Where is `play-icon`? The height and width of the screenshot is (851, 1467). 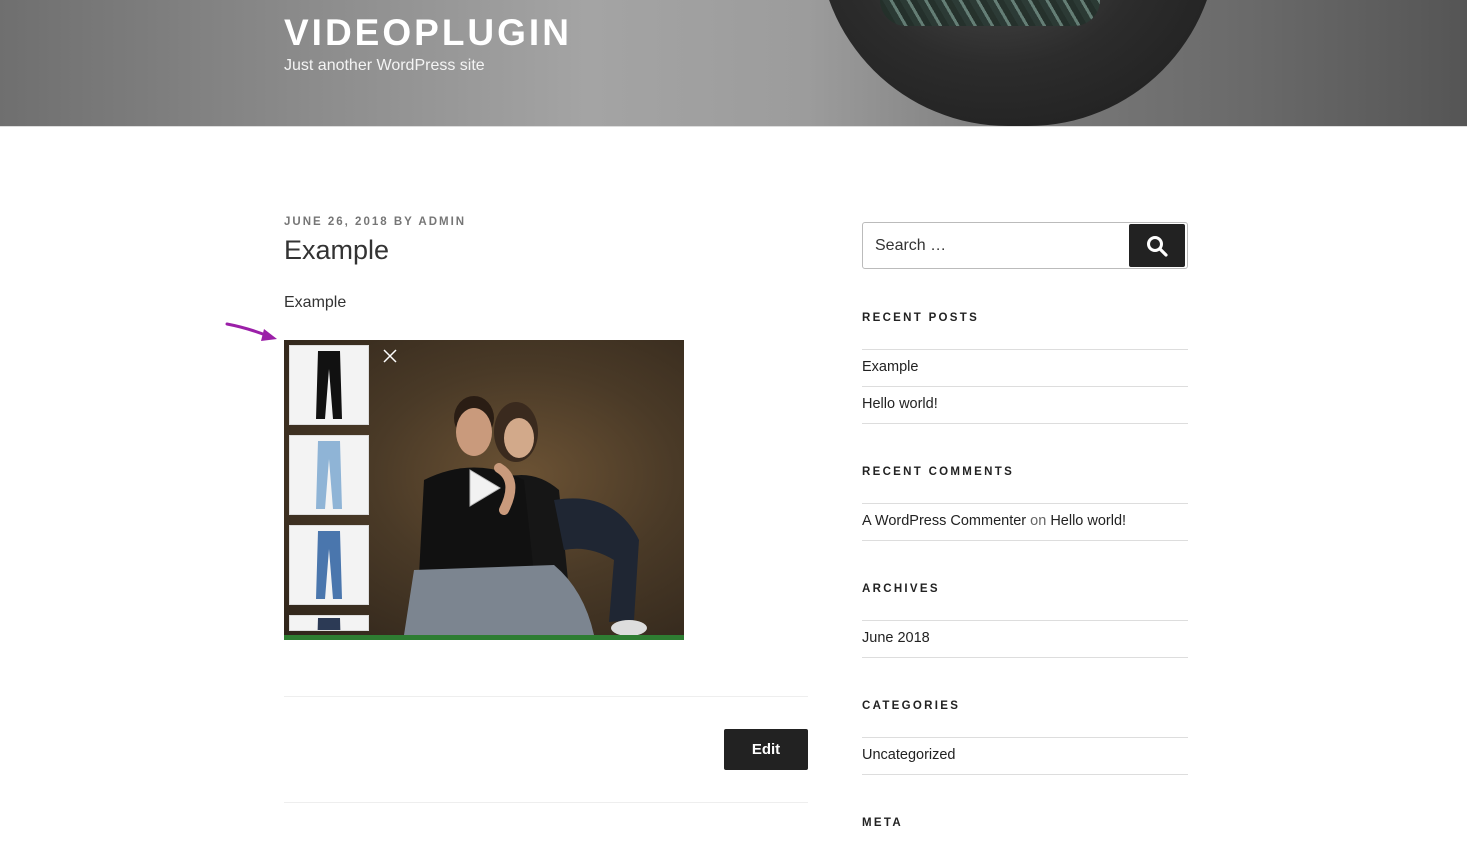 play-icon is located at coordinates (485, 488).